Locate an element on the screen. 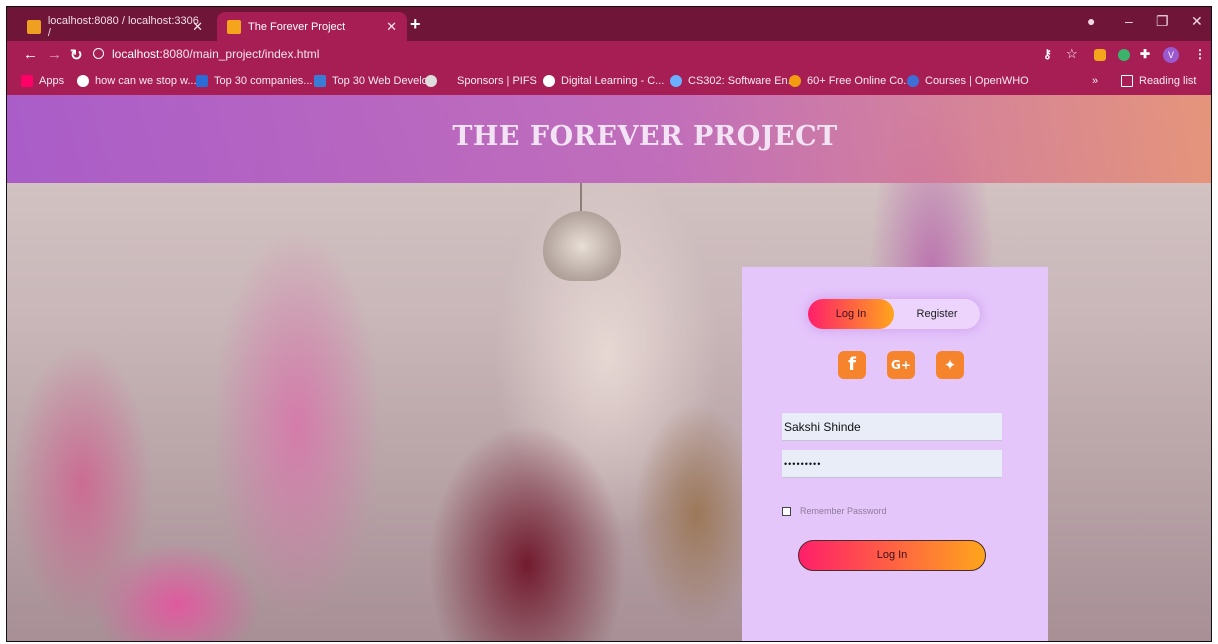 Image resolution: width=1218 pixels, height=644 pixels. lantern-chain is located at coordinates (581, 198).